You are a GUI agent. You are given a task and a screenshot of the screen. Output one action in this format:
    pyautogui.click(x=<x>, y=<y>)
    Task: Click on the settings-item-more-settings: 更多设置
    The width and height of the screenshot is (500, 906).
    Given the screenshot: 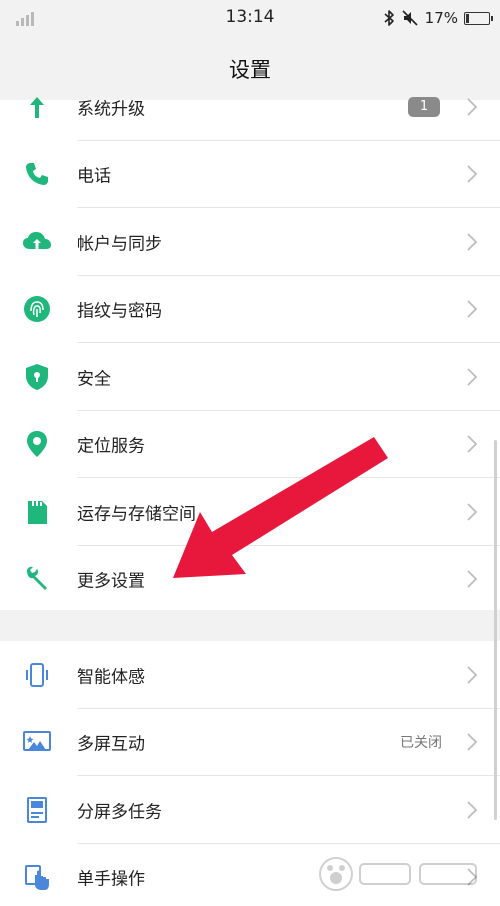 What is the action you would take?
    pyautogui.click(x=250, y=580)
    